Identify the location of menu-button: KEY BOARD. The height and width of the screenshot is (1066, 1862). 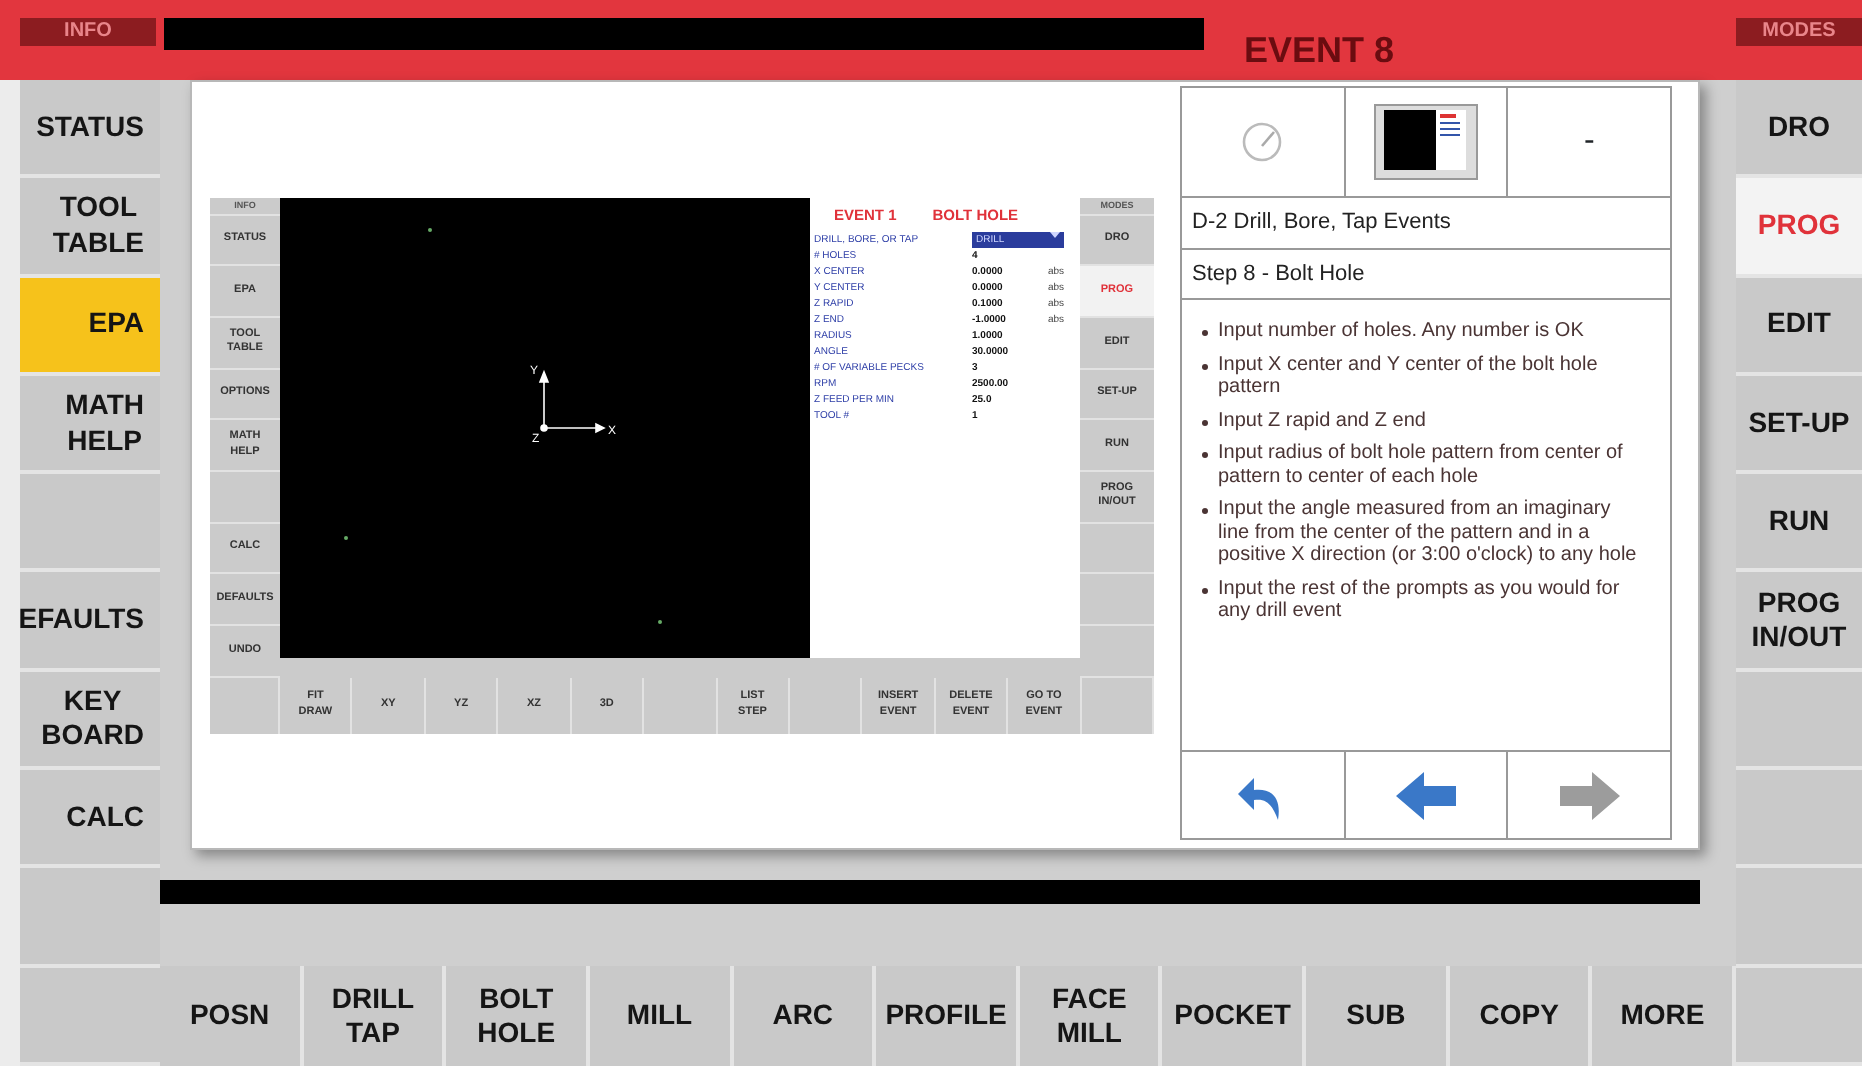
(90, 721).